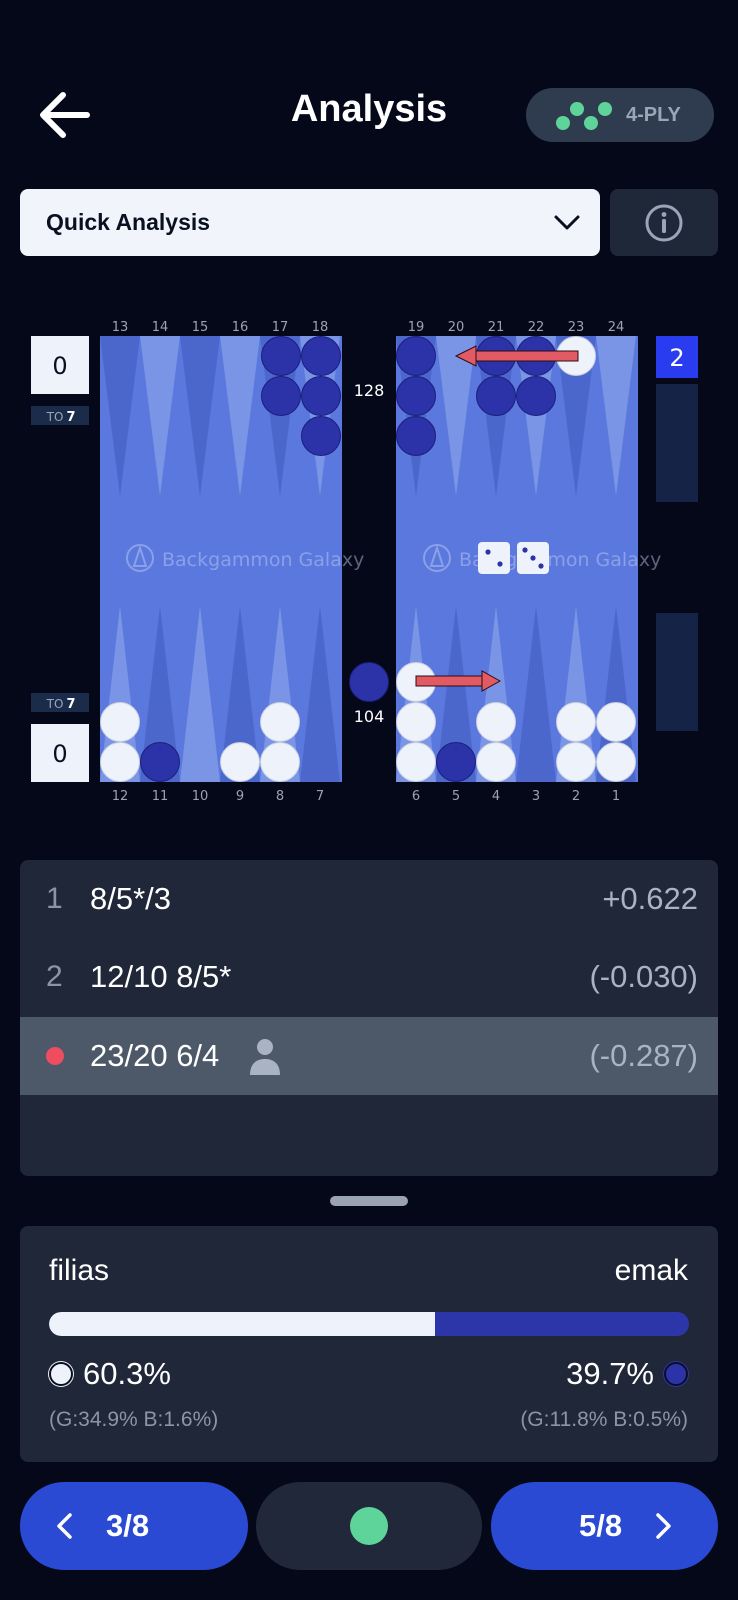  I want to click on analysis-type-value: Quick Analysis, so click(128, 222).